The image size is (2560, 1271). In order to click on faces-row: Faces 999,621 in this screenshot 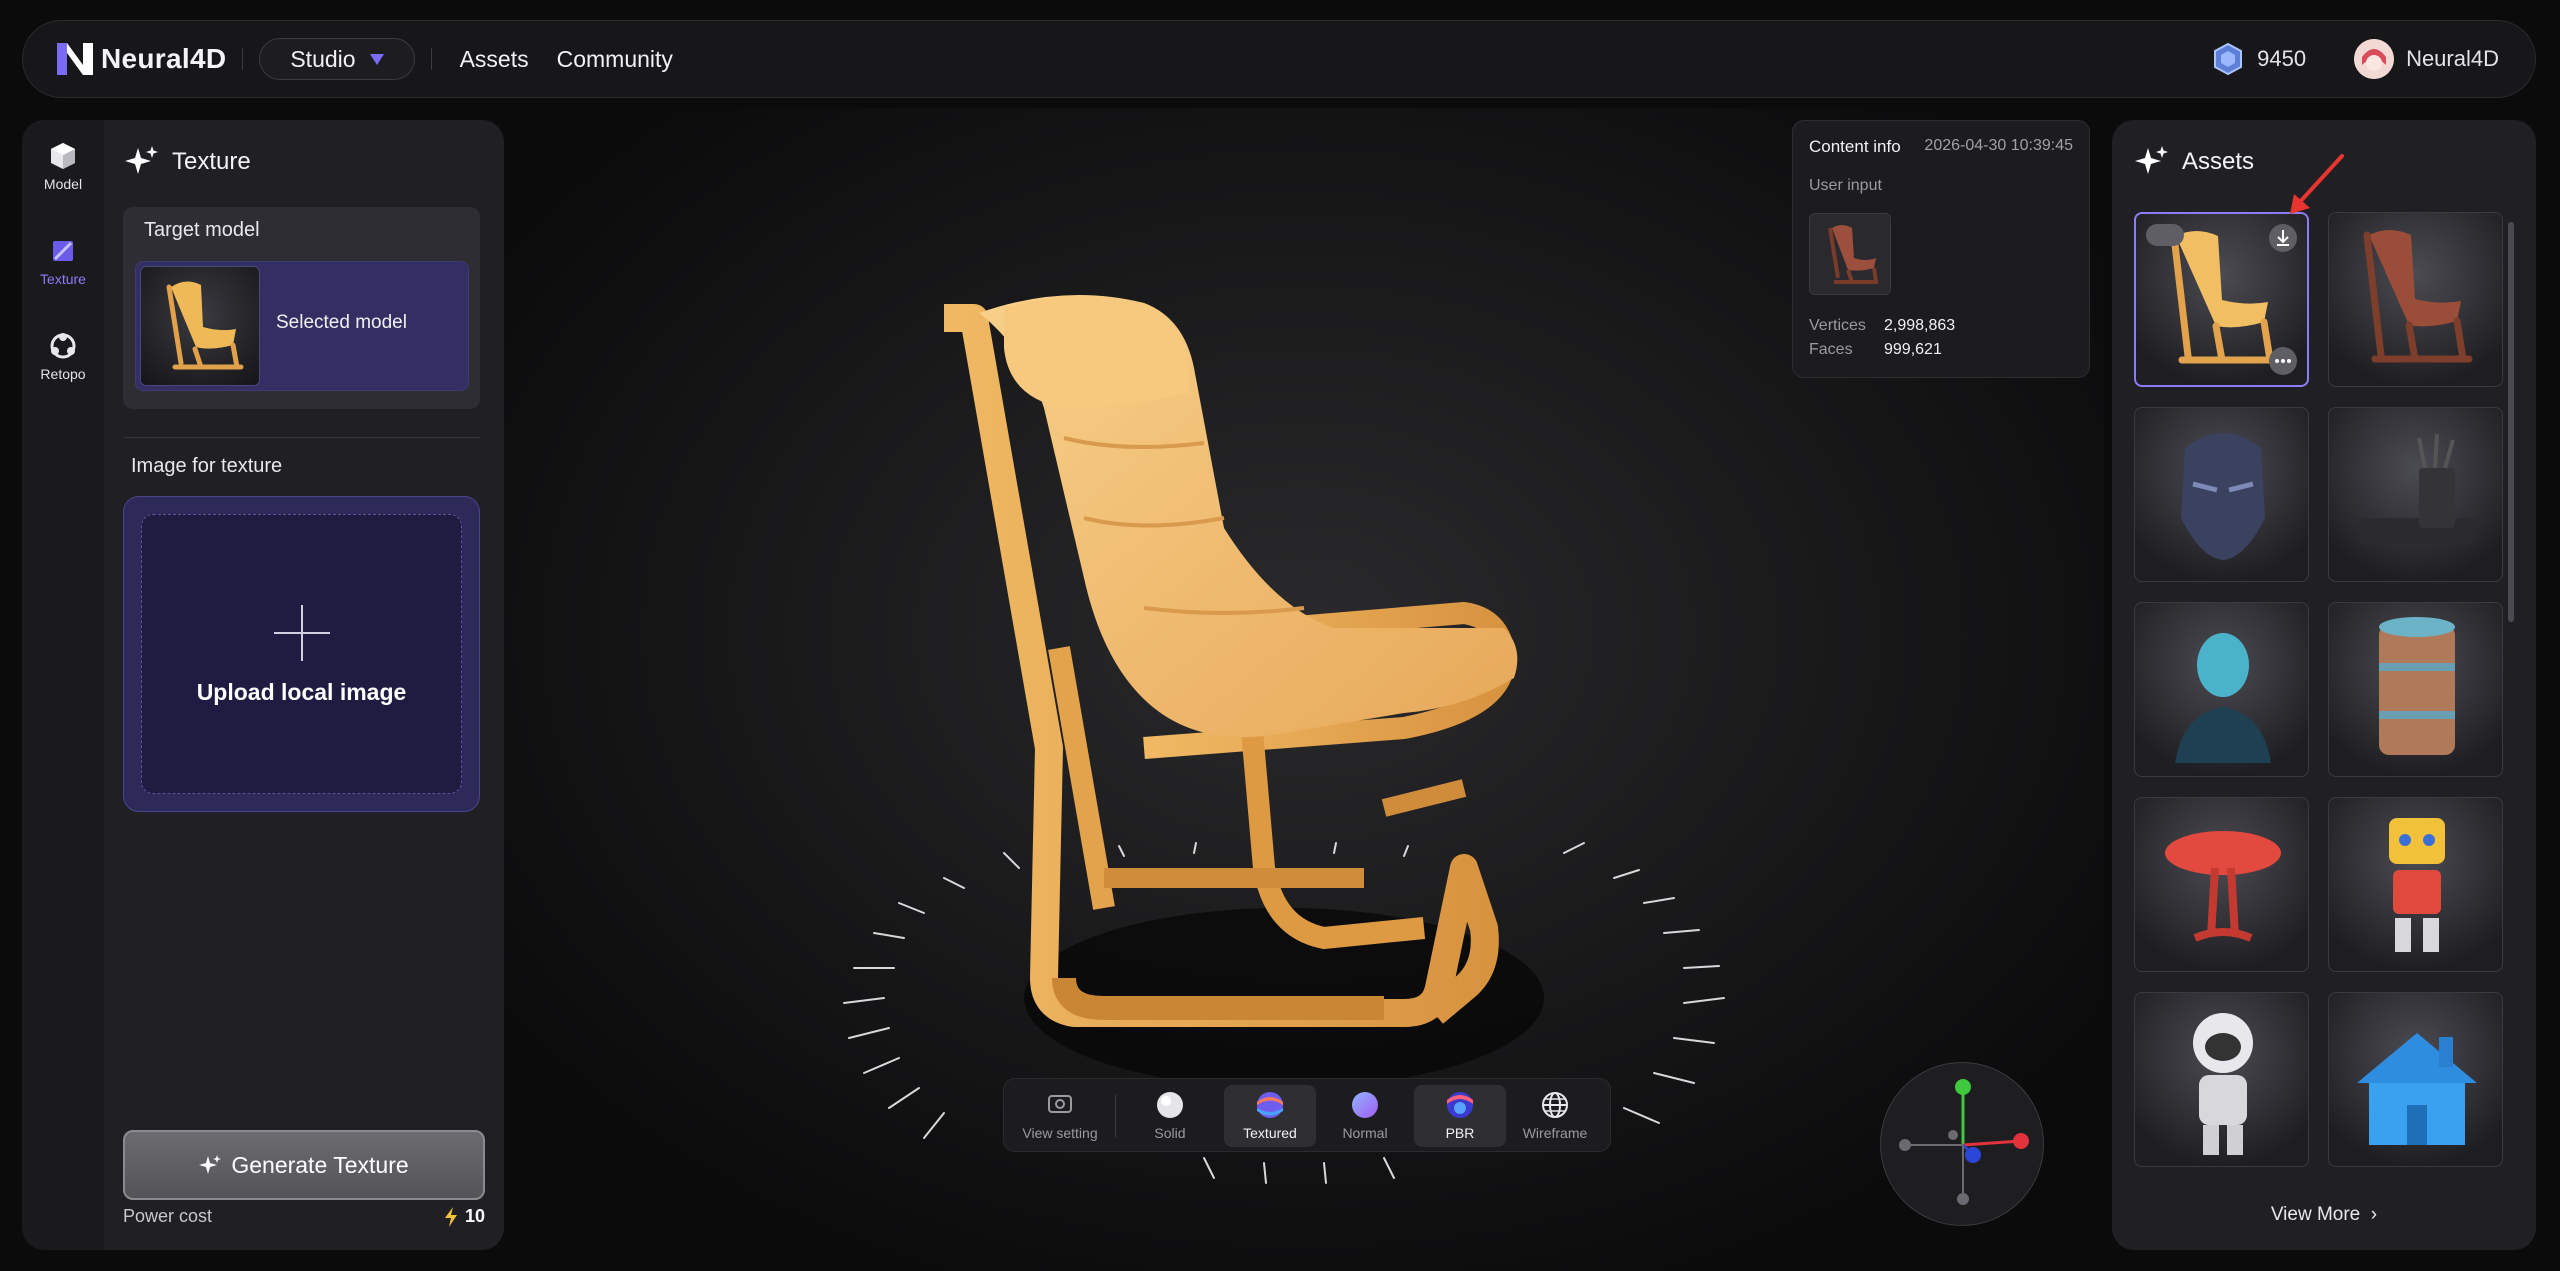, I will do `click(1875, 350)`.